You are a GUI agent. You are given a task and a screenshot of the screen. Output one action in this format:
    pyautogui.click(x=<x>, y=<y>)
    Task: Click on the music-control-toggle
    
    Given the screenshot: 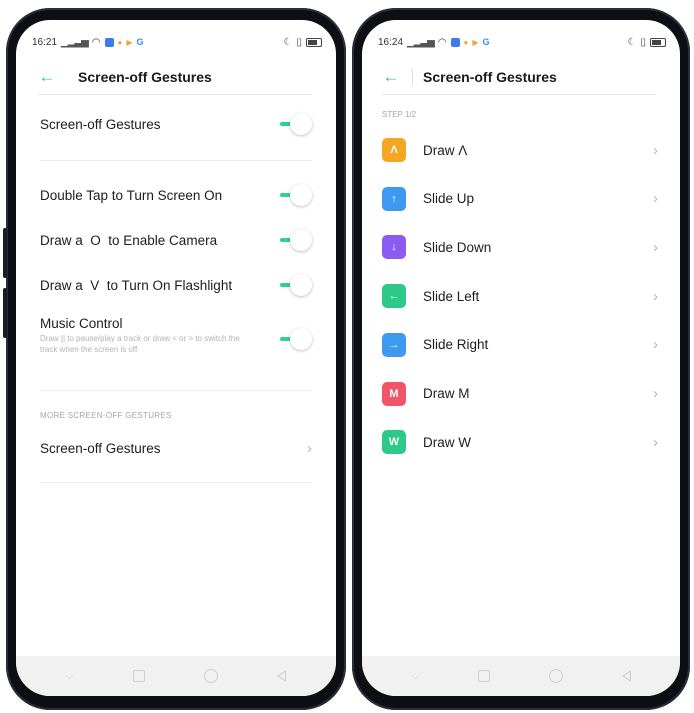 What is the action you would take?
    pyautogui.click(x=295, y=339)
    